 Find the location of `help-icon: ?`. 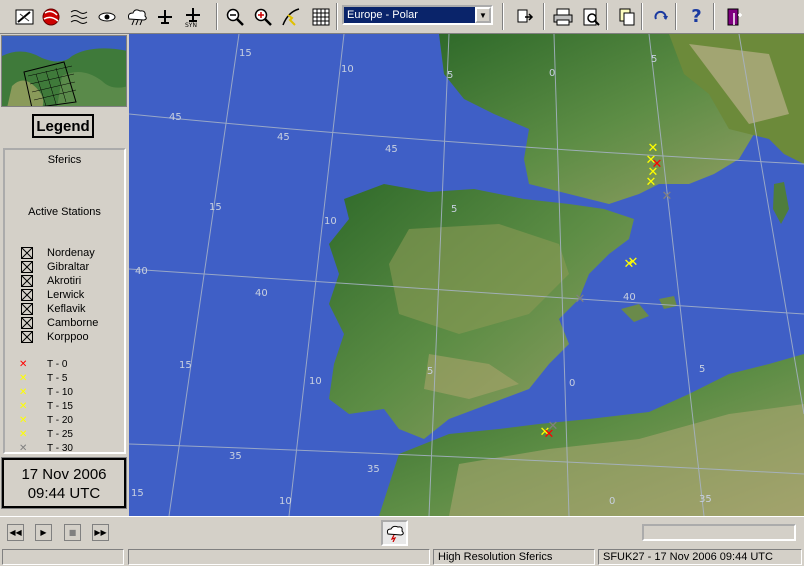

help-icon: ? is located at coordinates (696, 16).